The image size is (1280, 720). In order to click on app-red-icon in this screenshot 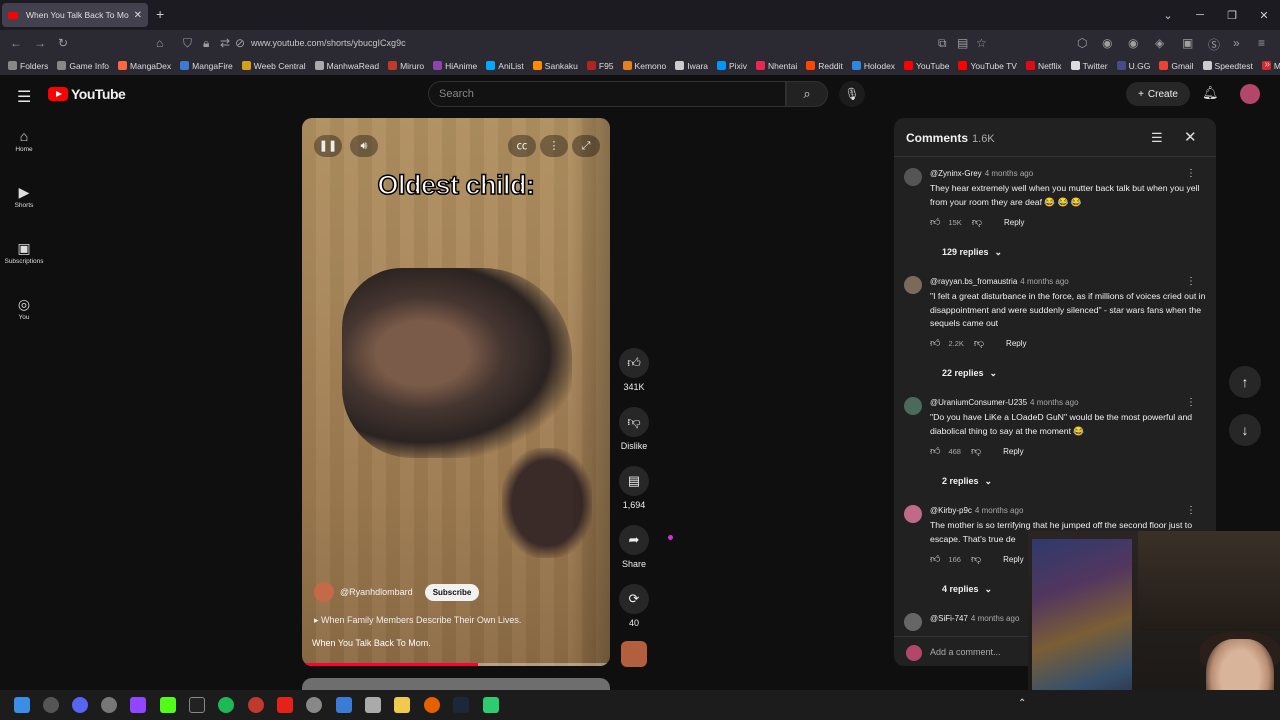, I will do `click(256, 705)`.